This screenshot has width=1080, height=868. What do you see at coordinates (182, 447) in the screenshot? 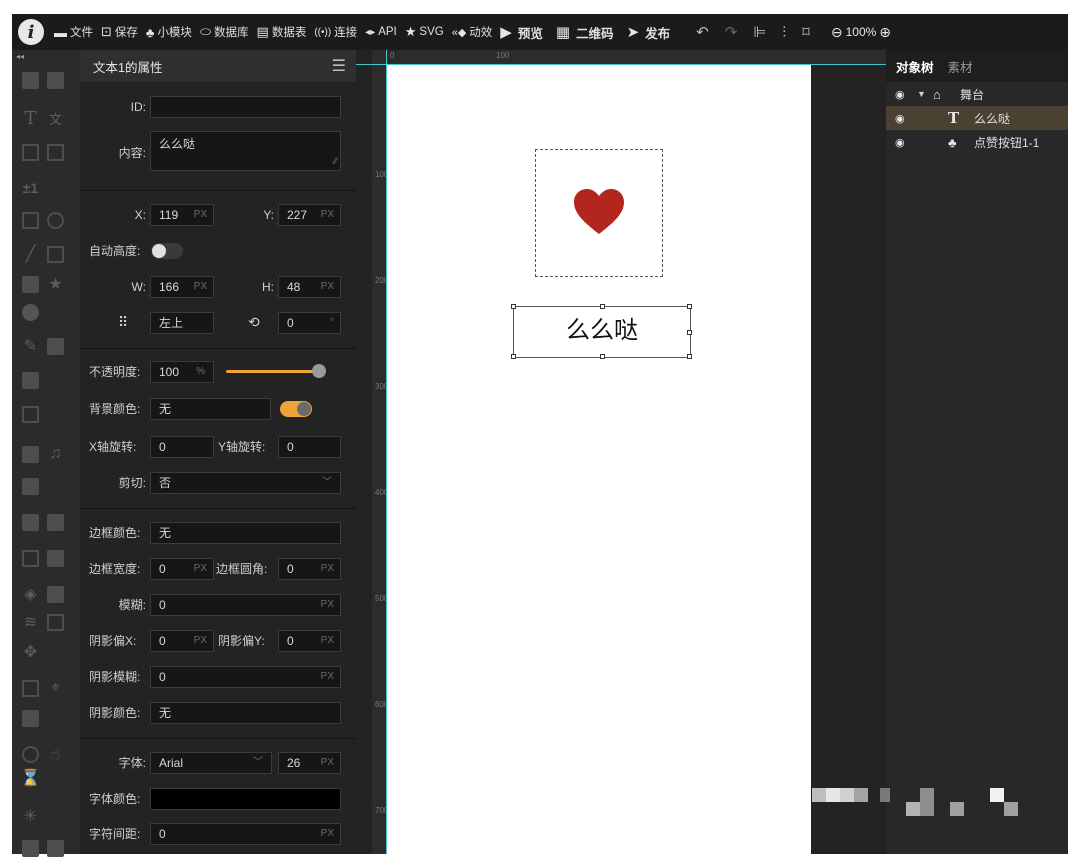
I see `x-rotate-input: 0` at bounding box center [182, 447].